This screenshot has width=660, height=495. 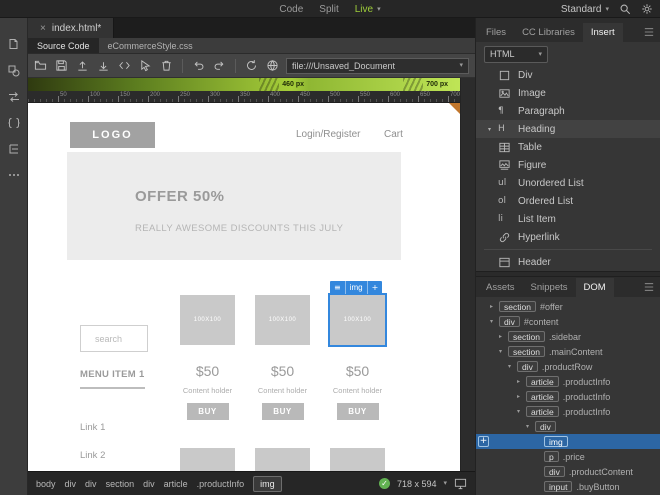 I want to click on dom-node-p-price: p .price, so click(x=568, y=456).